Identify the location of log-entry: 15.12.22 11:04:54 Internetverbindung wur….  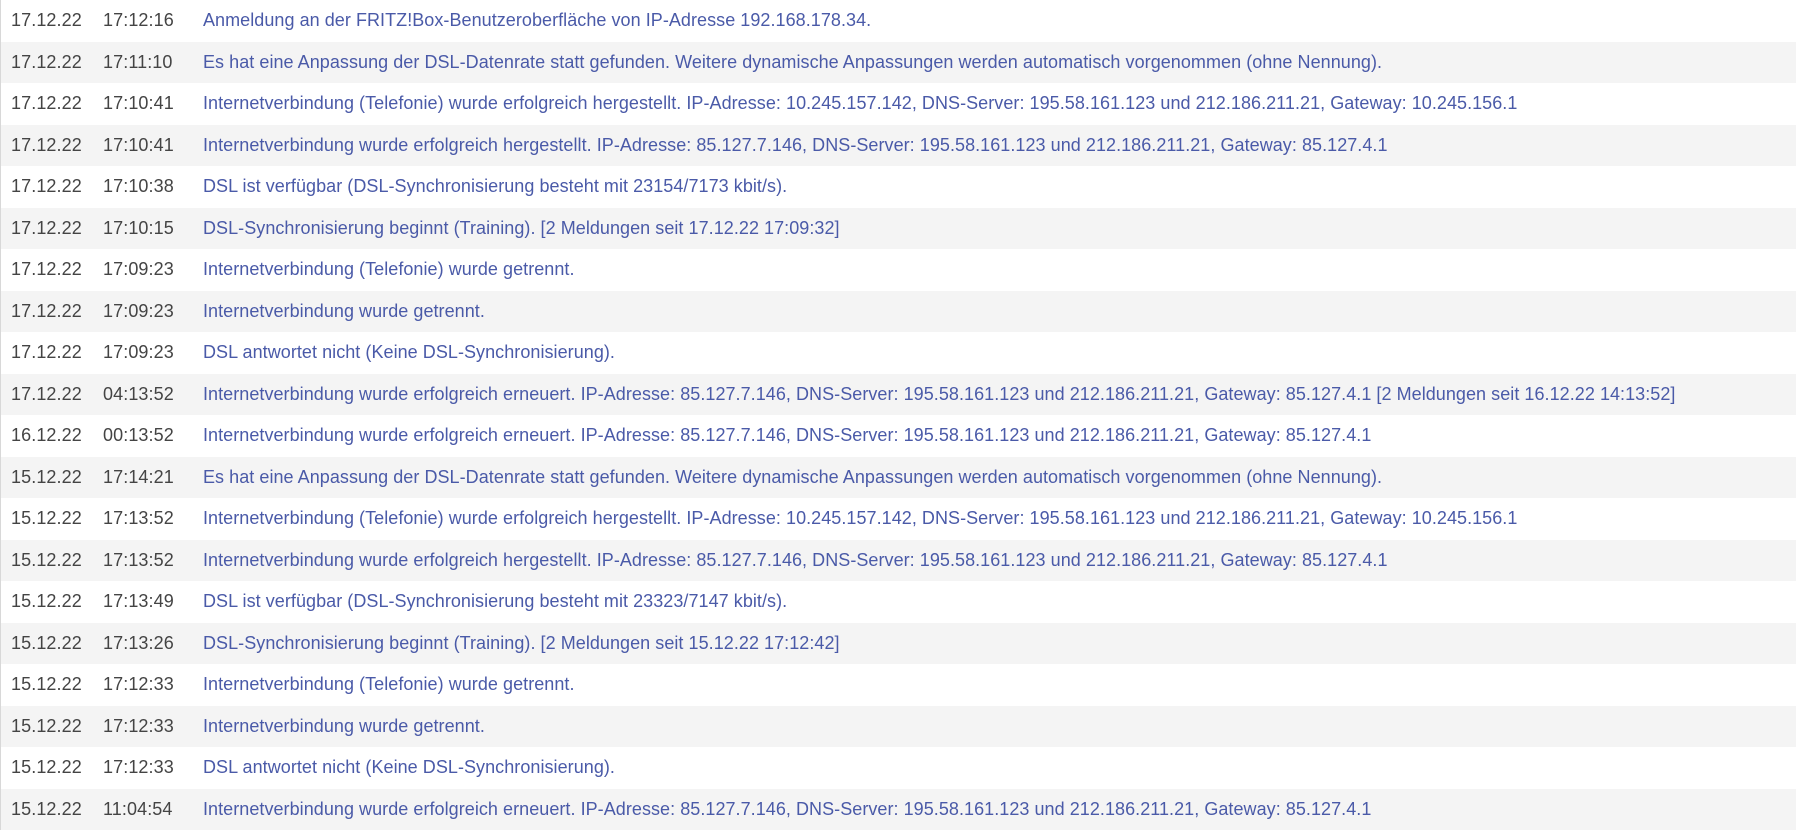
(898, 809).